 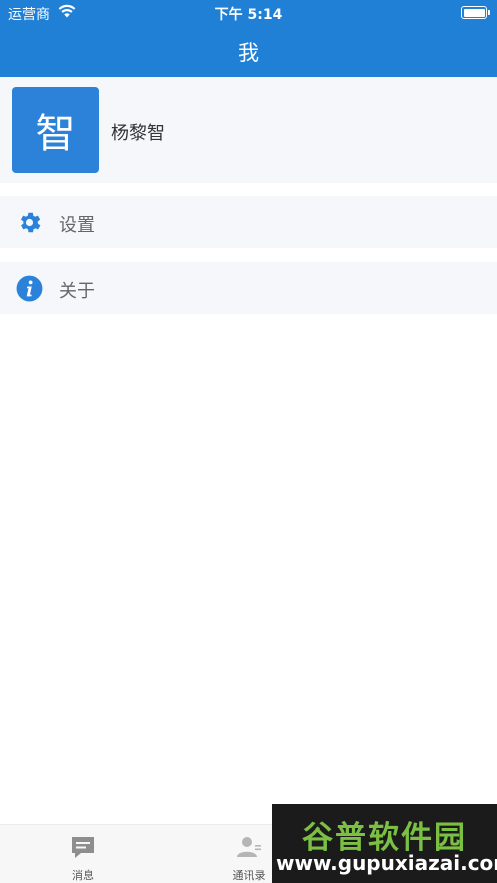 I want to click on watermark: 谷普软件园 www.gupuxiazai.com, so click(x=384, y=843).